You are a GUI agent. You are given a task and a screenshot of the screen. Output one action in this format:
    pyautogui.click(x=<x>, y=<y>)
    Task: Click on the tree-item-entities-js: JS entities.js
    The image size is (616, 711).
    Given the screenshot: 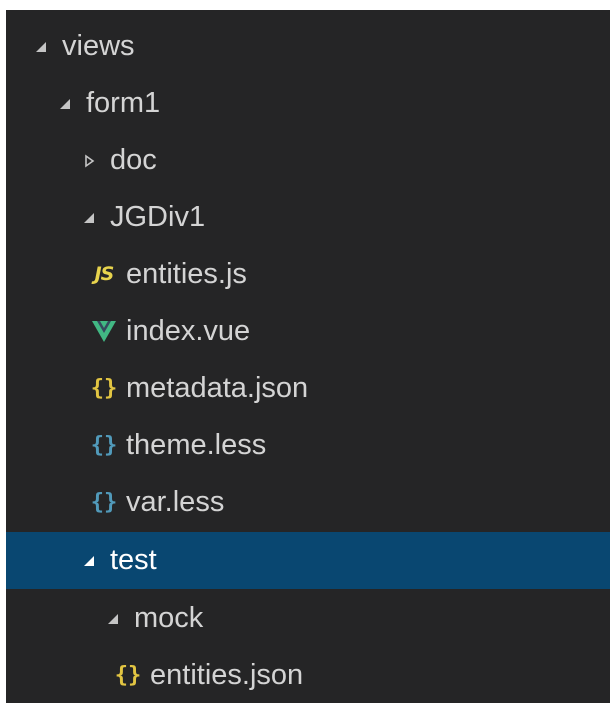 What is the action you would take?
    pyautogui.click(x=308, y=274)
    